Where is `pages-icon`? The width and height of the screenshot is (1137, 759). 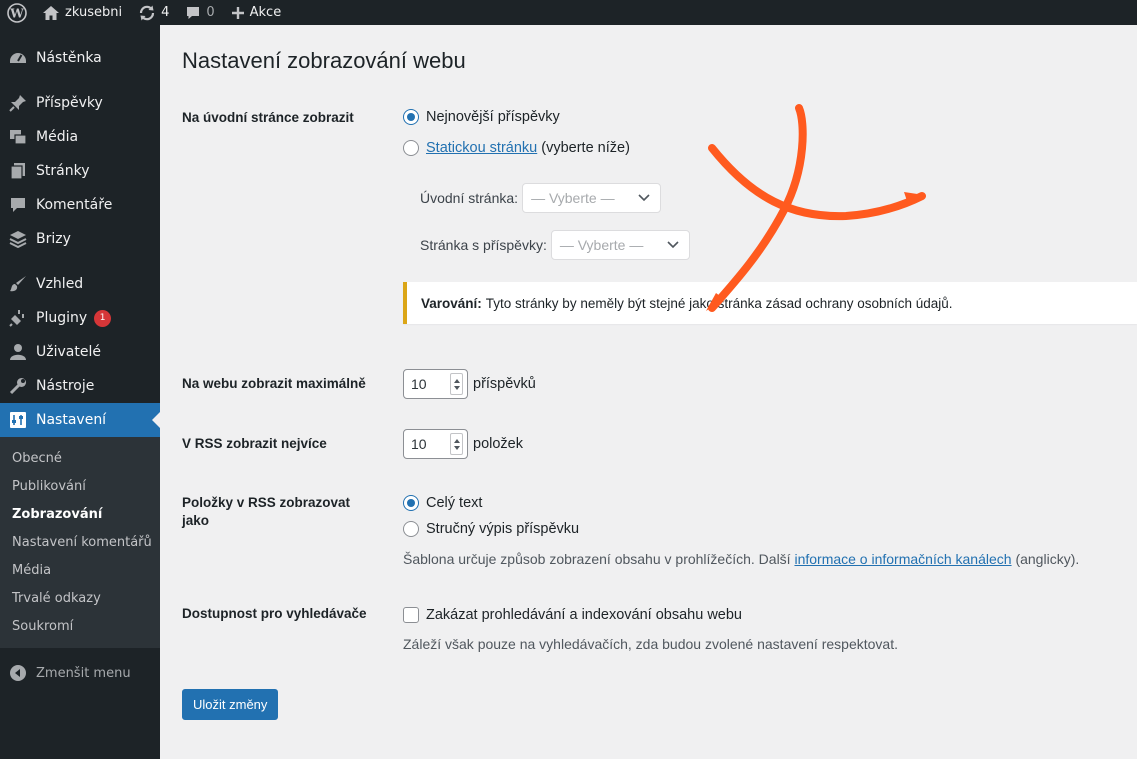
pages-icon is located at coordinates (18, 171).